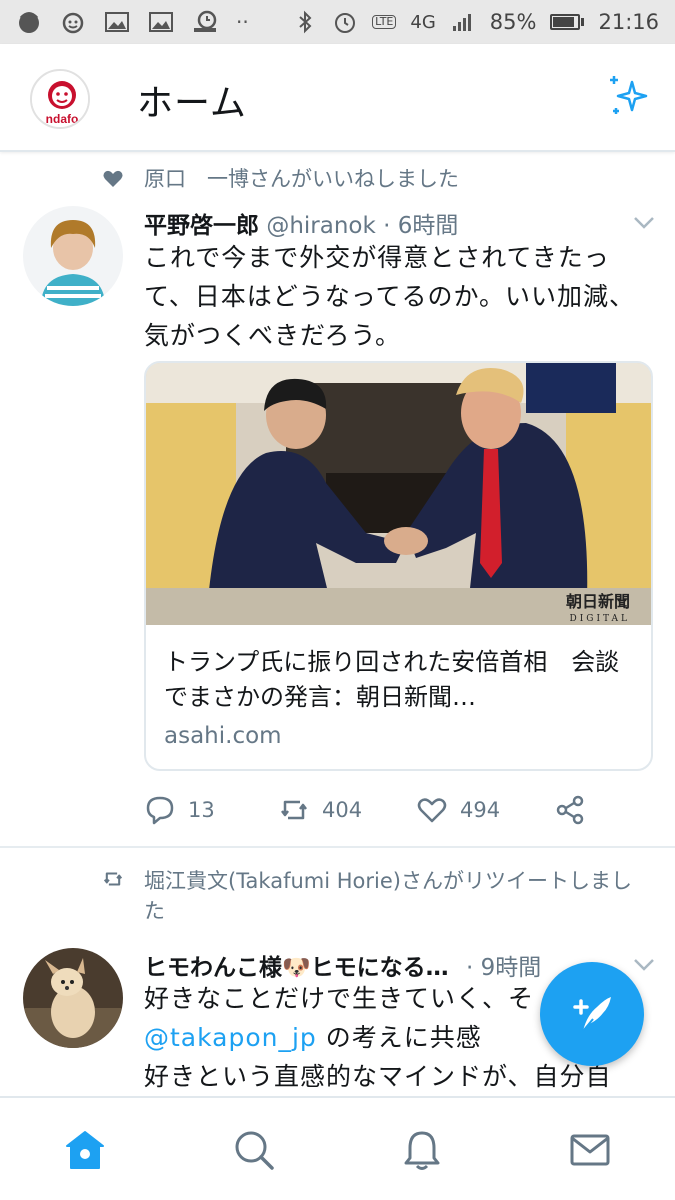 Image resolution: width=675 pixels, height=1200 pixels. What do you see at coordinates (342, 810) in the screenshot?
I see `retweet-count: 404` at bounding box center [342, 810].